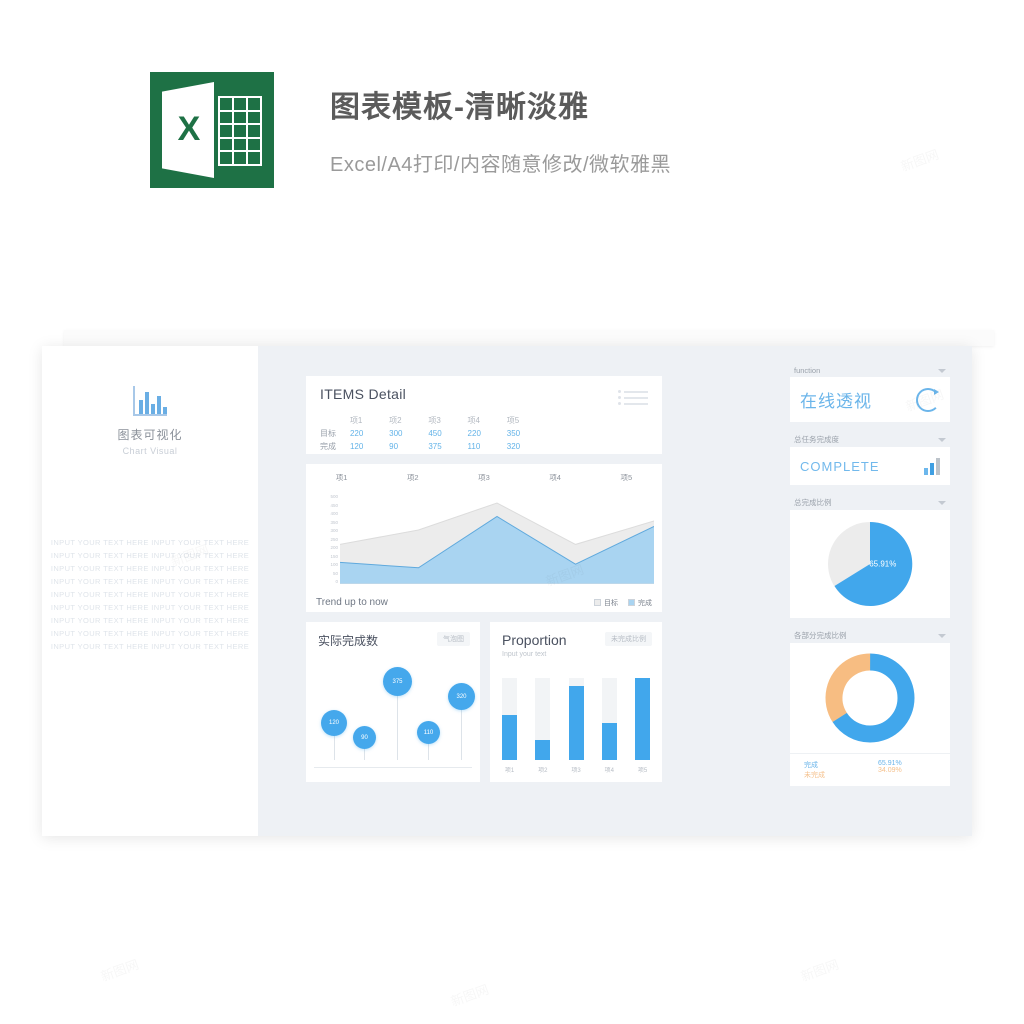 This screenshot has height=1024, width=1024. I want to click on proportion-x-labels: 项1 项2 项3 项4 项5, so click(576, 769).